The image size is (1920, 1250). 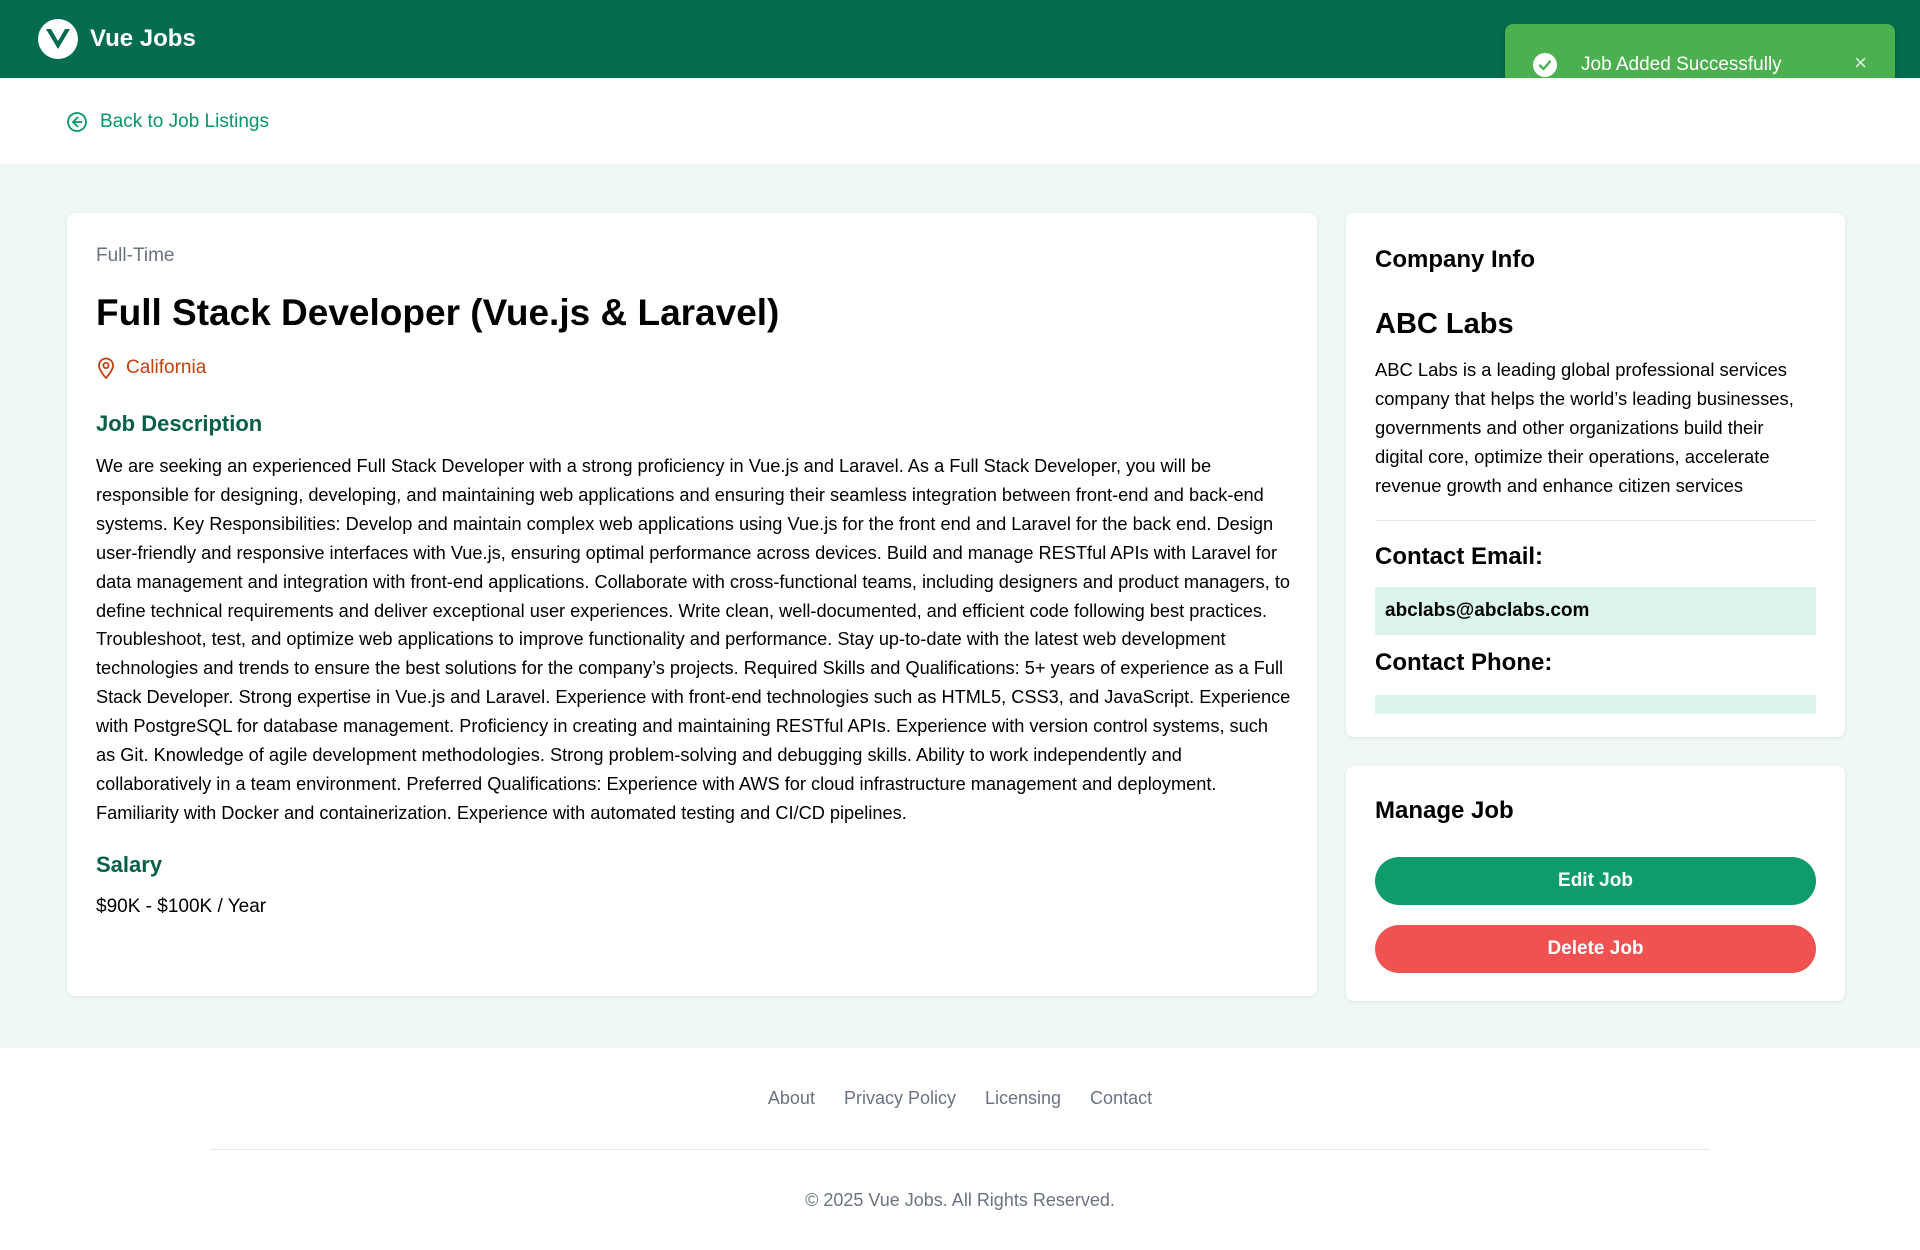 I want to click on job-location: California, so click(x=692, y=368).